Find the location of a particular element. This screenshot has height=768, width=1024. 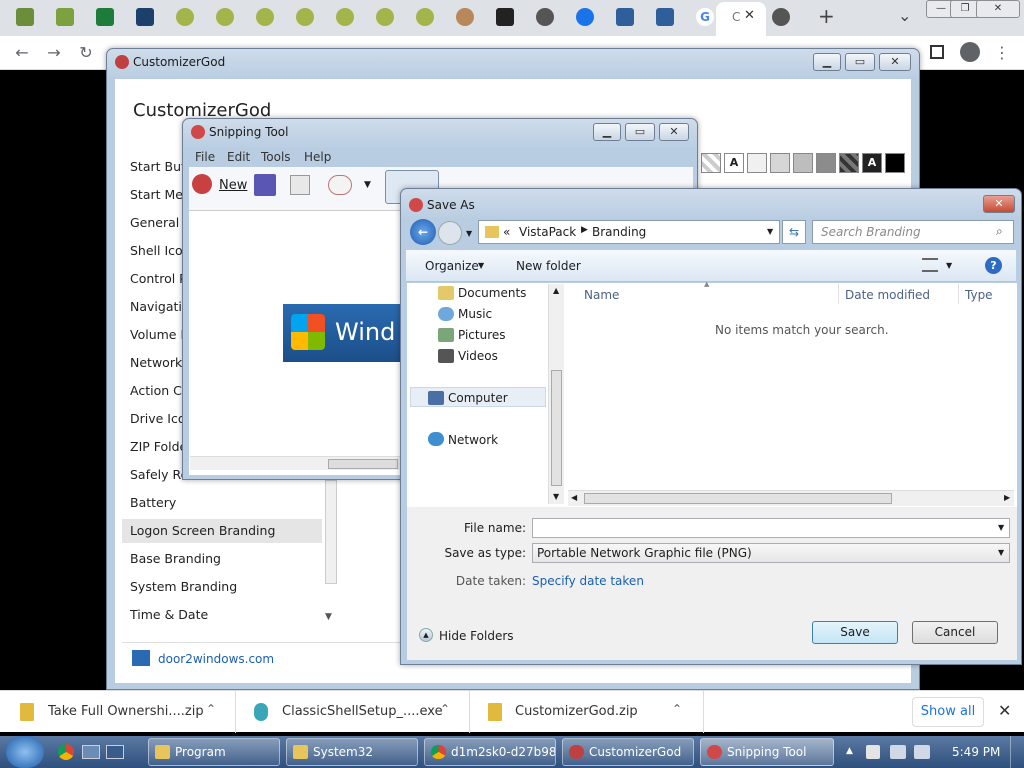

nav-scroll-down-icon: ▼ is located at coordinates (556, 496).